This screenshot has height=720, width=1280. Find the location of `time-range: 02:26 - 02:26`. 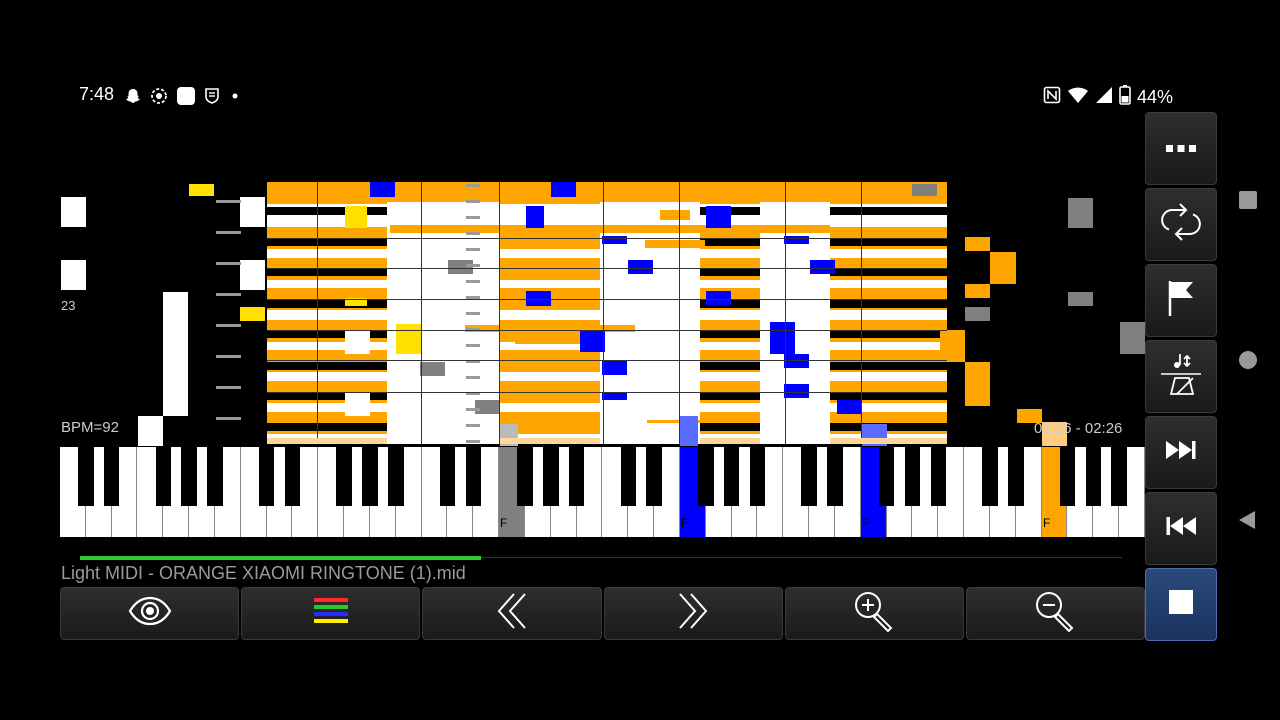

time-range: 02:26 - 02:26 is located at coordinates (1078, 428).